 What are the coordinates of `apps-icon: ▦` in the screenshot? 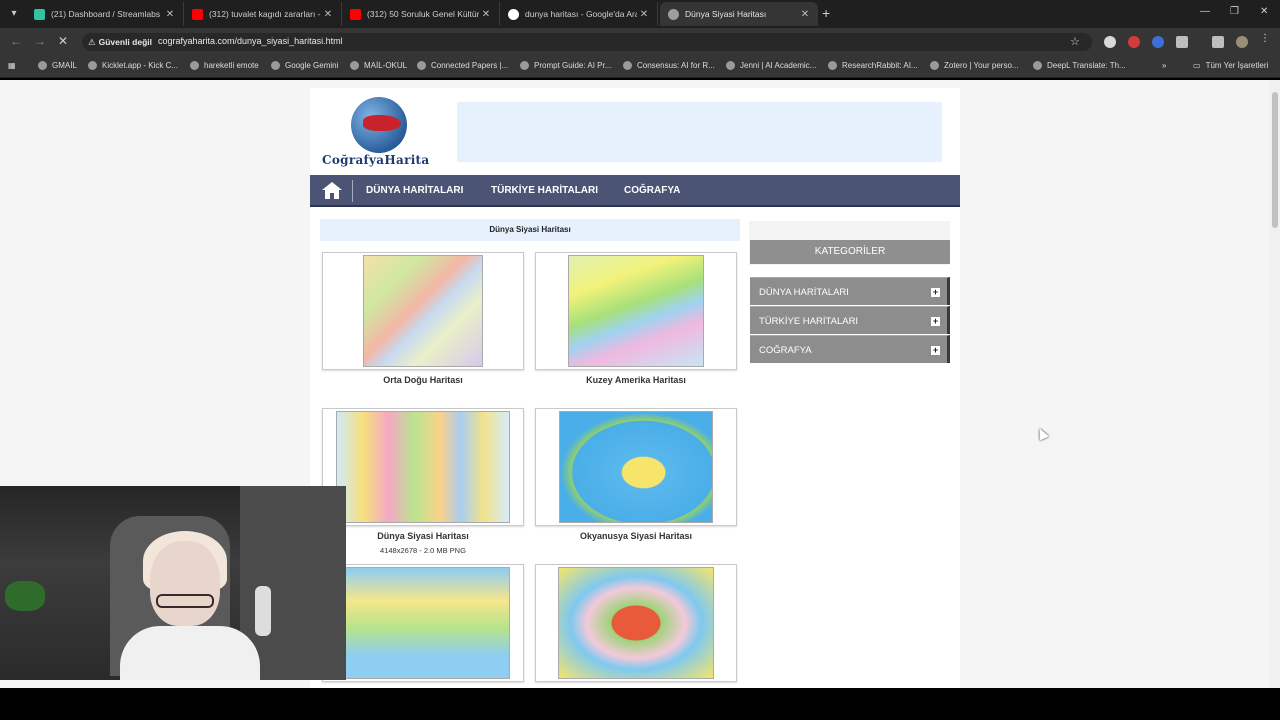 It's located at (12, 65).